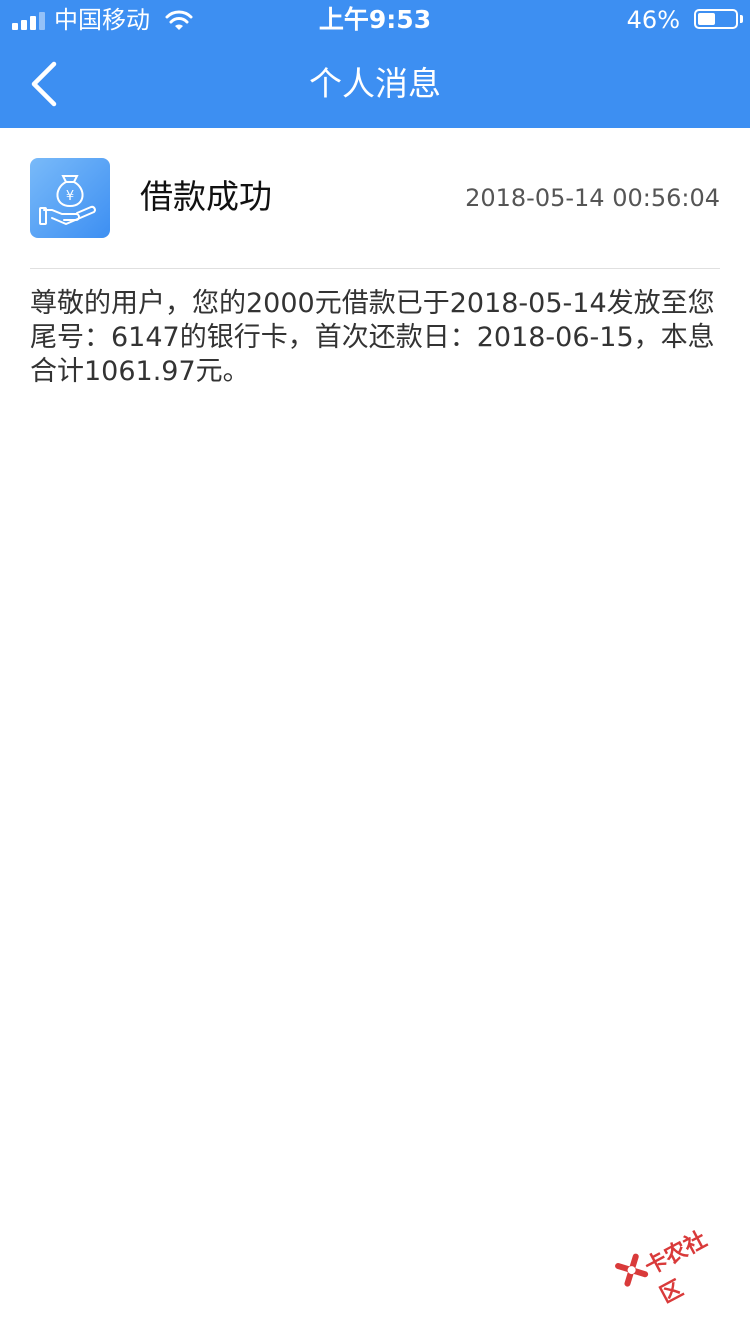 Image resolution: width=750 pixels, height=1334 pixels. I want to click on message-timestamp: 2018-05-14 00:56:04, so click(592, 198).